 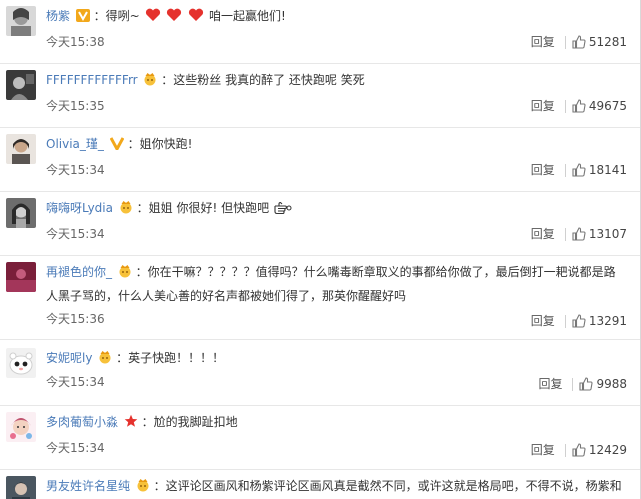 I want to click on like-button: 12429, so click(x=599, y=450).